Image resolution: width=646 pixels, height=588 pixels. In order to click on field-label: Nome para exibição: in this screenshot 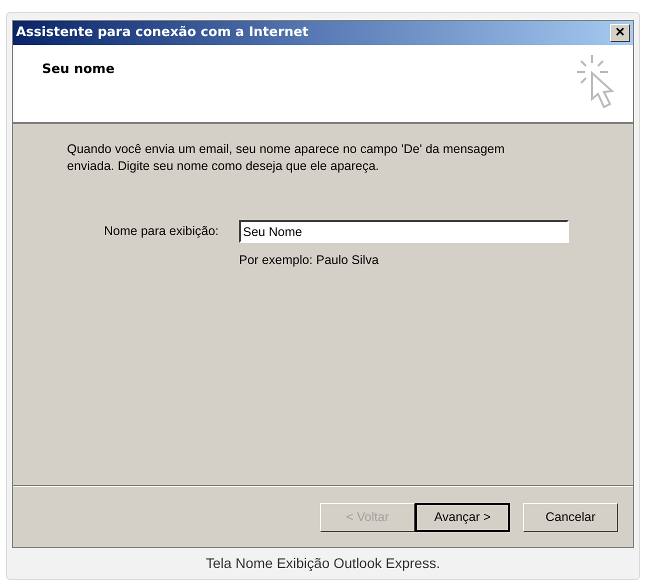, I will do `click(162, 231)`.